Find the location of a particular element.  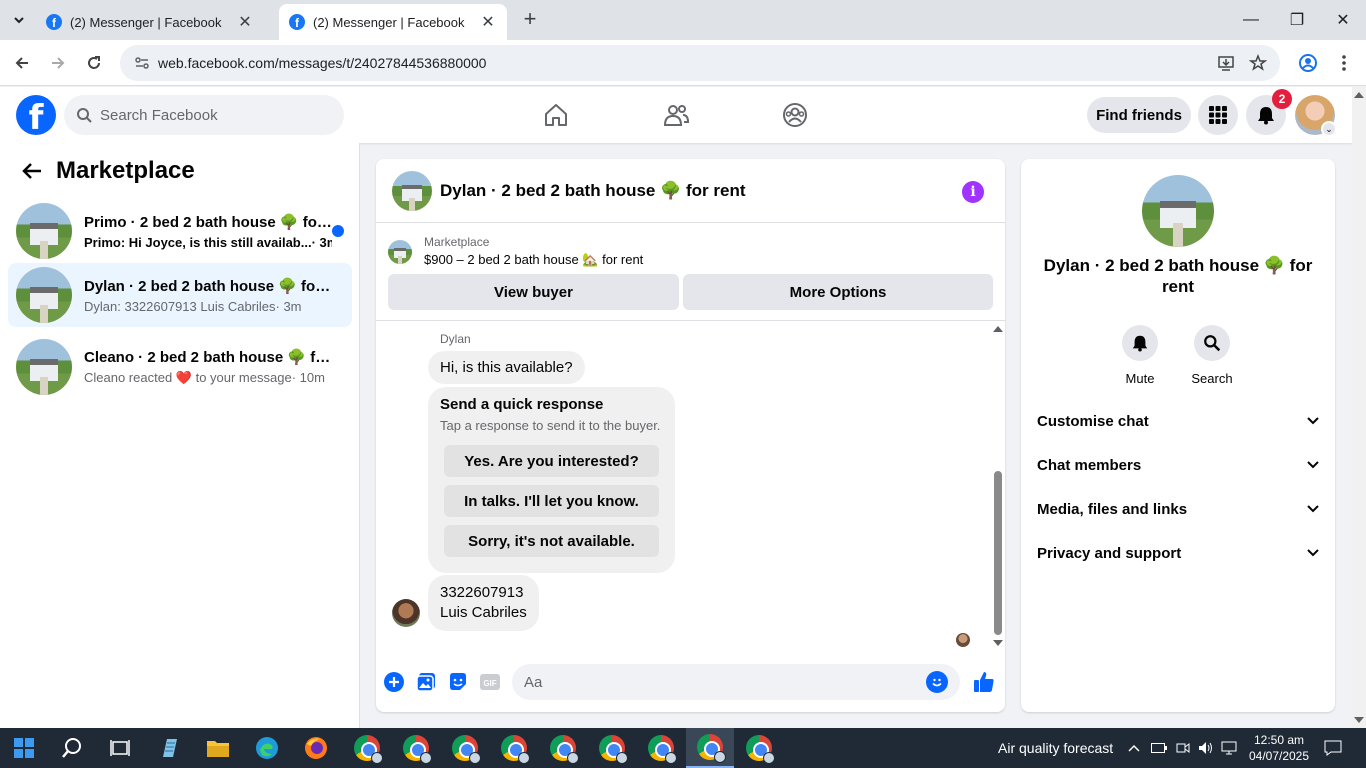

taskbar-app-edge is located at coordinates (267, 748).